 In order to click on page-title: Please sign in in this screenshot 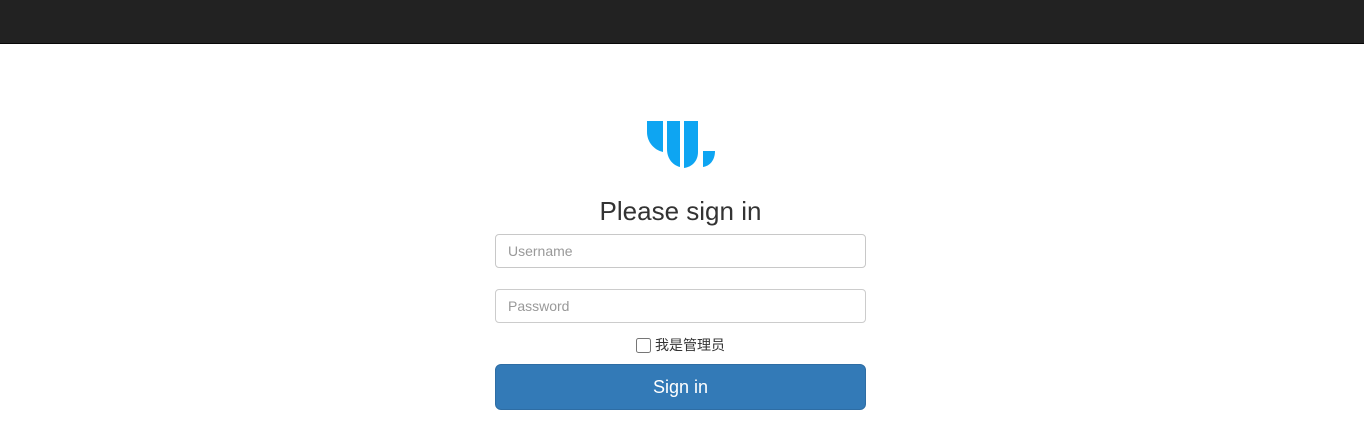, I will do `click(680, 211)`.